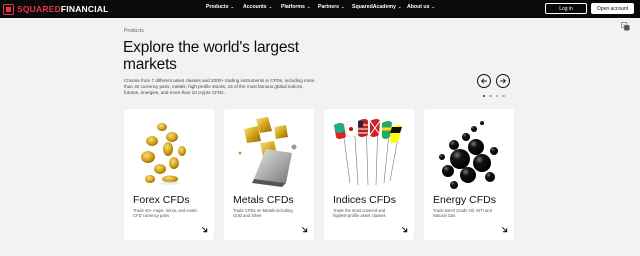  What do you see at coordinates (134, 31) in the screenshot?
I see `breadcrumb: Products` at bounding box center [134, 31].